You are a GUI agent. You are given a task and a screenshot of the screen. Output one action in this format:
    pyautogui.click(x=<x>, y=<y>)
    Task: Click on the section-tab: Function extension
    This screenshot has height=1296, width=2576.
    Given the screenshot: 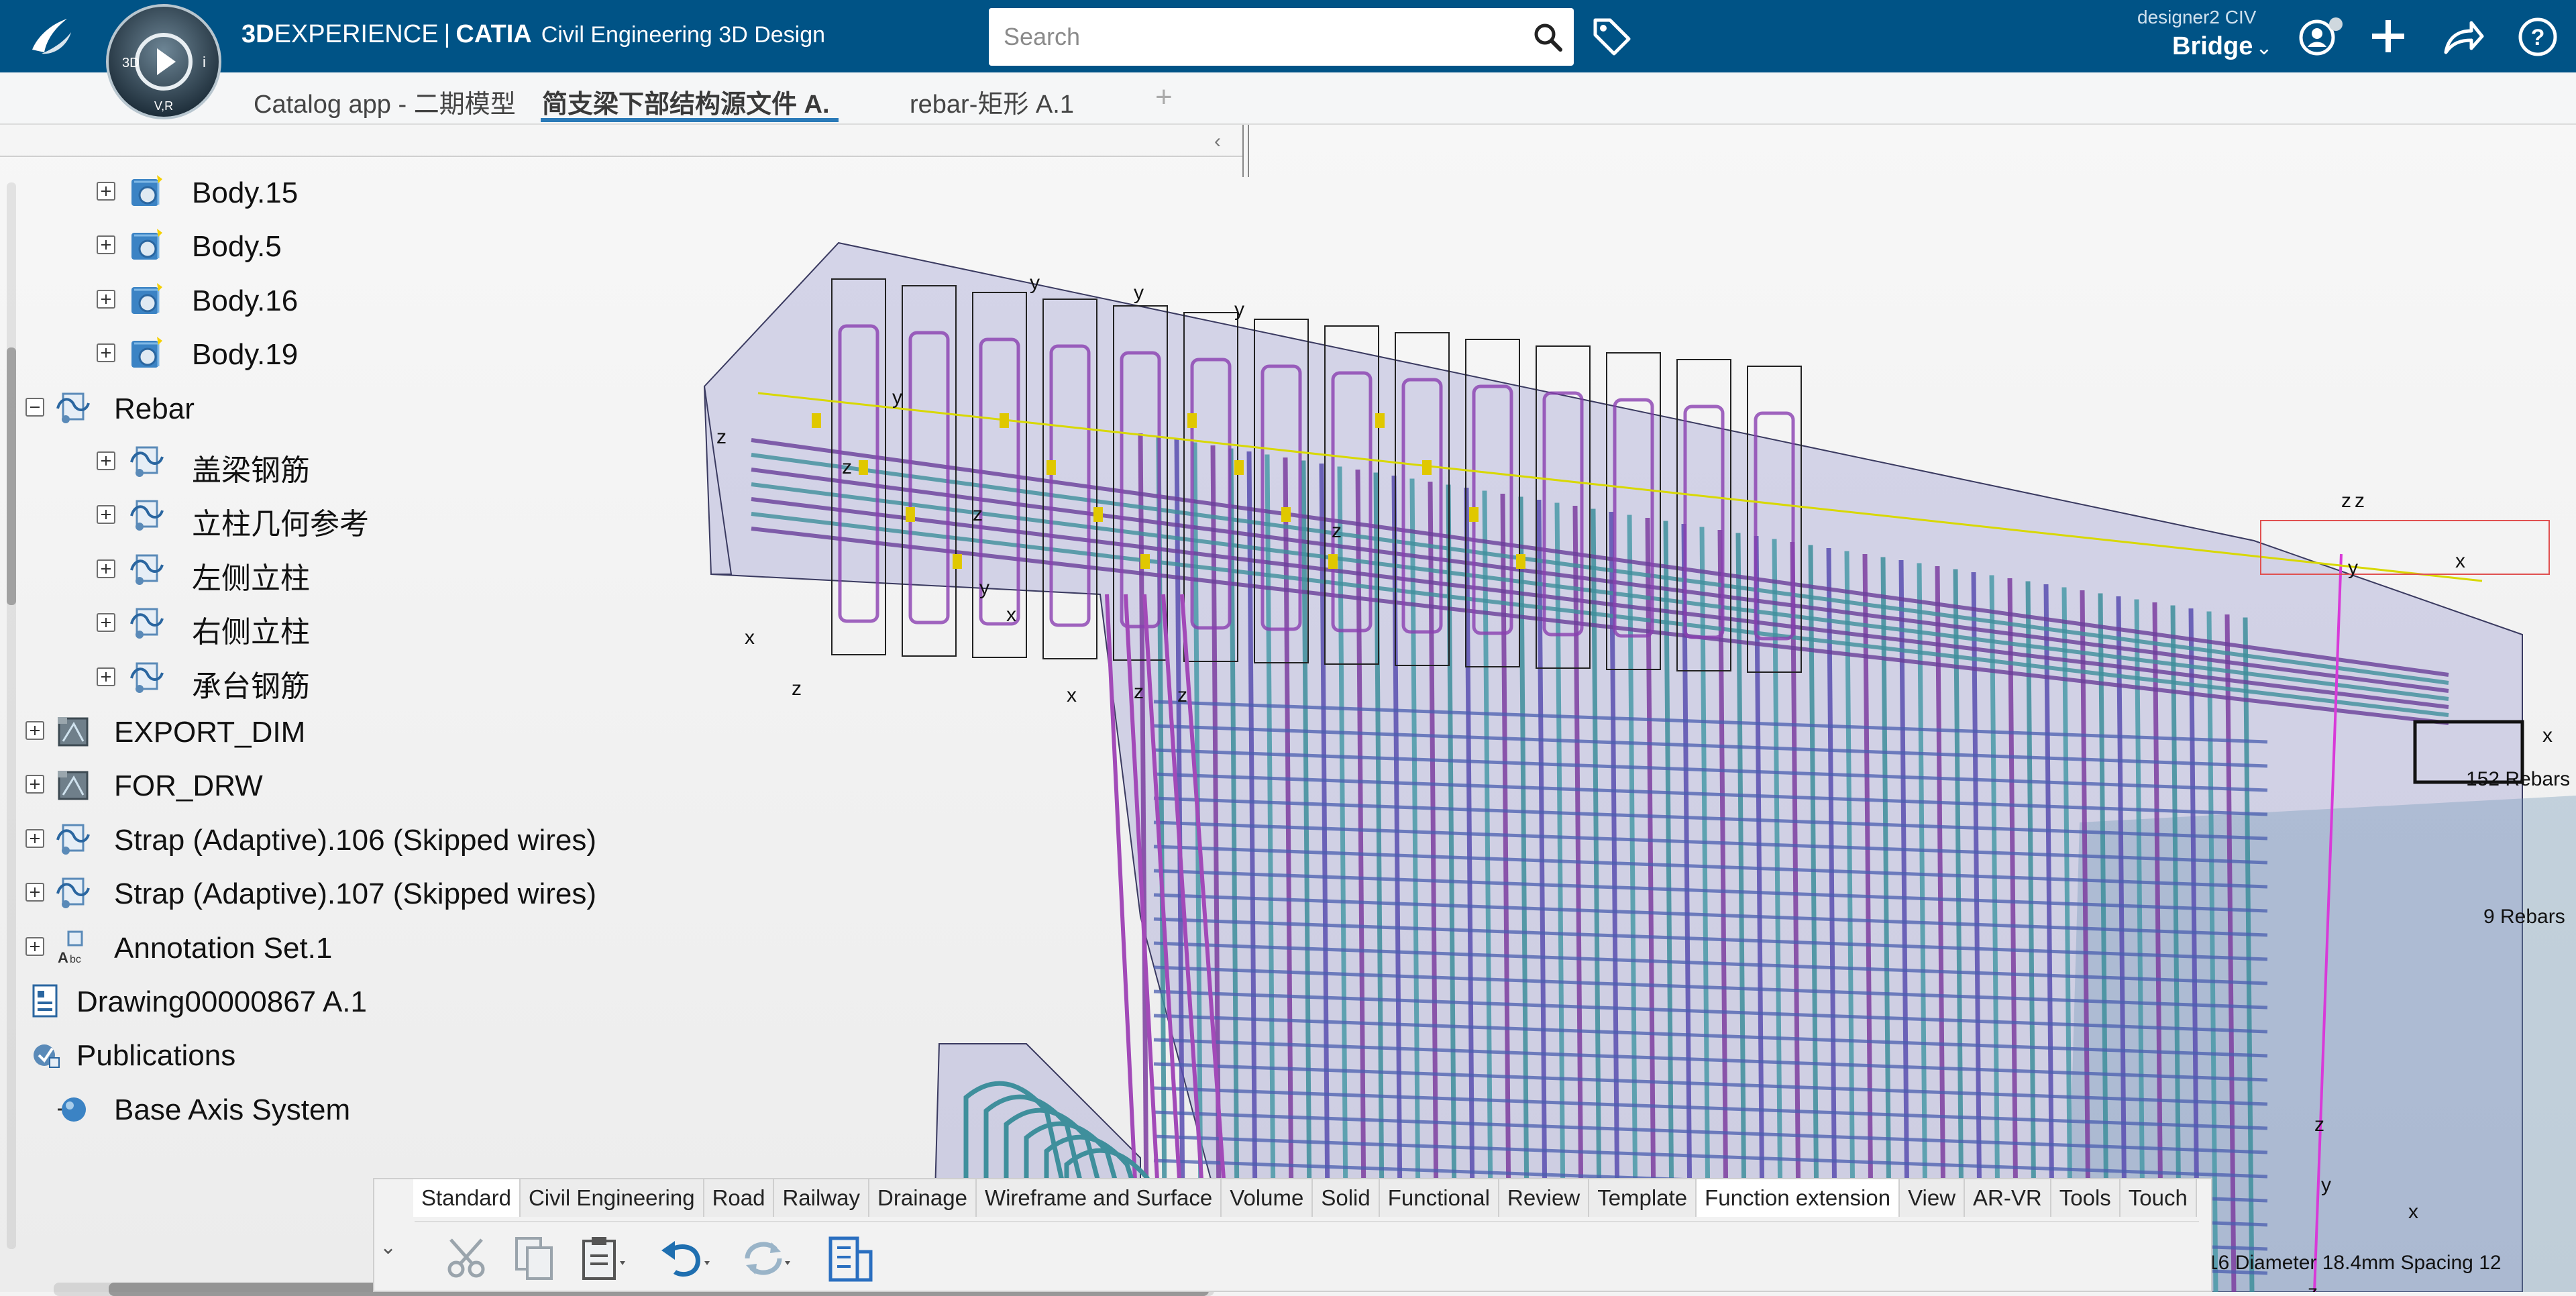 What is the action you would take?
    pyautogui.click(x=1798, y=1198)
    